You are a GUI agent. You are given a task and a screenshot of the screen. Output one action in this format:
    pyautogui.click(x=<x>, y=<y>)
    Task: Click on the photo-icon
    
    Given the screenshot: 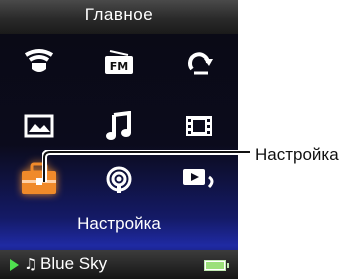 What is the action you would take?
    pyautogui.click(x=39, y=126)
    